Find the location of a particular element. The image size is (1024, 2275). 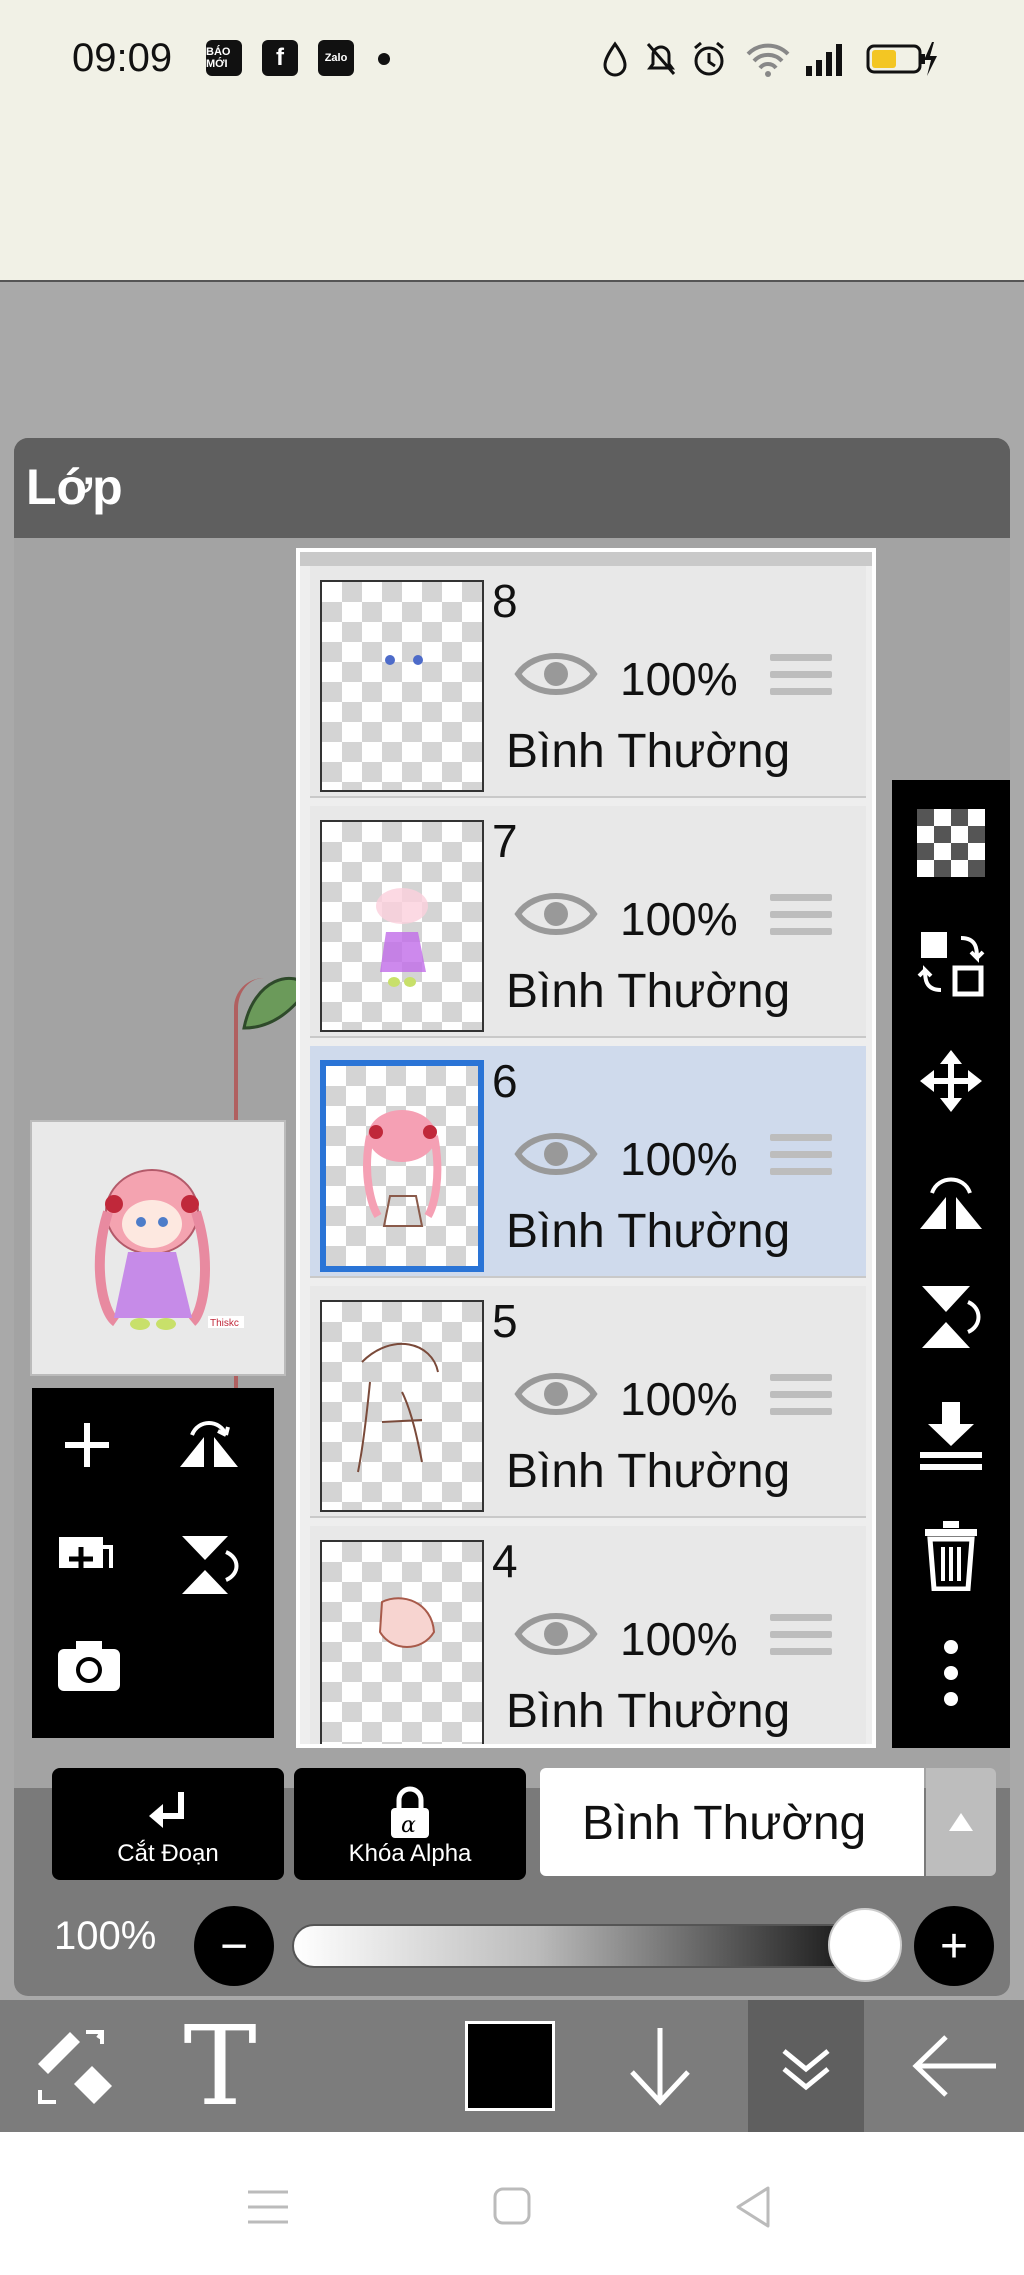

trash-icon is located at coordinates (951, 1555).